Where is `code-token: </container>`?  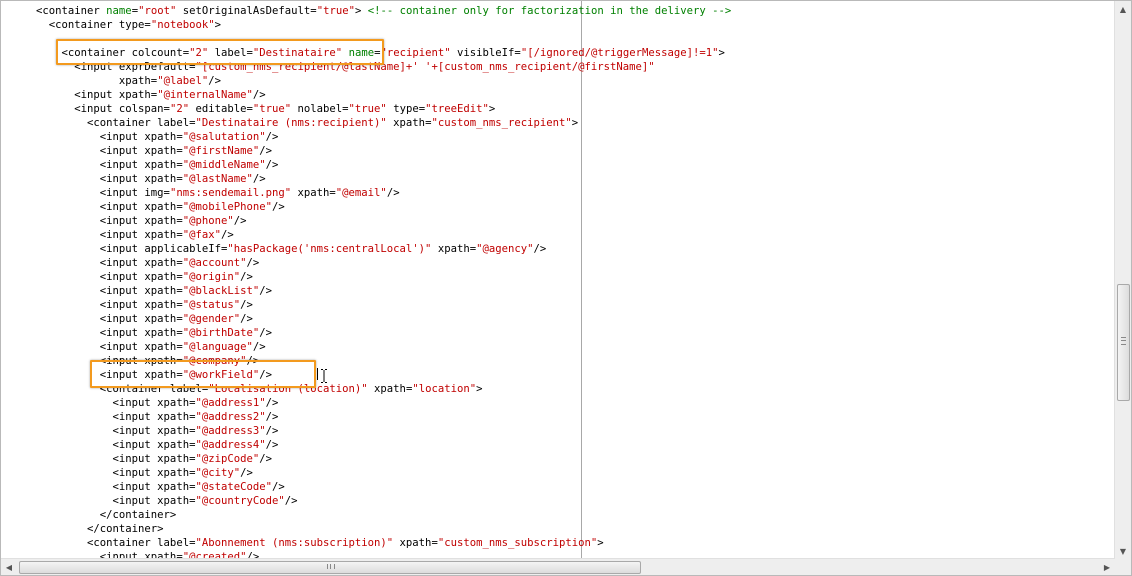
code-token: </container> is located at coordinates (100, 529).